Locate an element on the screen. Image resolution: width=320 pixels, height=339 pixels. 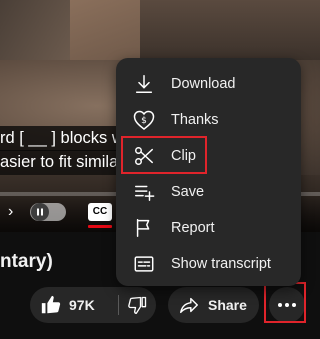
thumbs-up-icon is located at coordinates (51, 304).